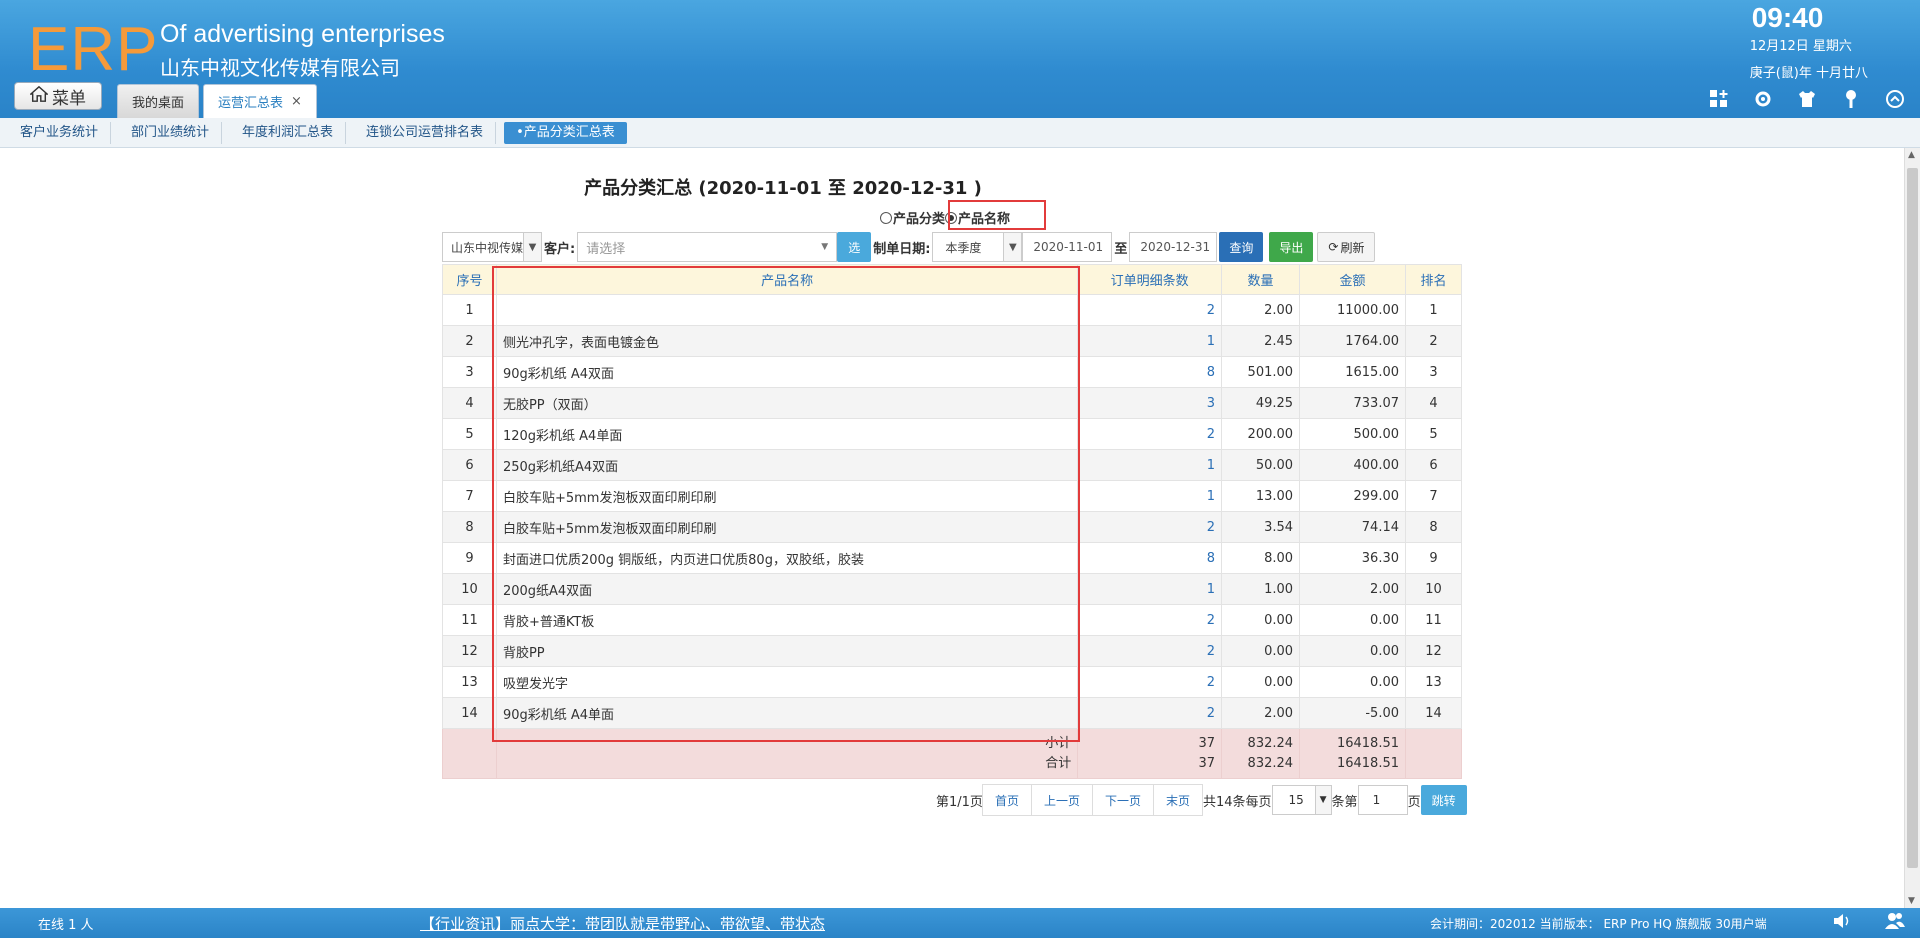 Image resolution: width=1920 pixels, height=938 pixels. Describe the element at coordinates (1352, 341) in the screenshot. I see `cell-amount: 1764.00` at that location.